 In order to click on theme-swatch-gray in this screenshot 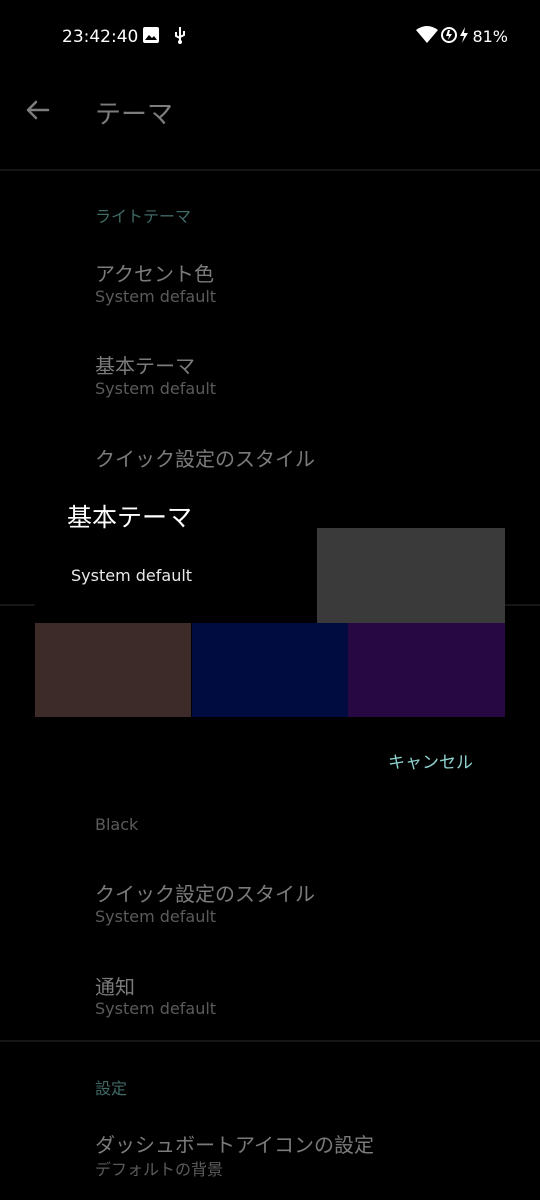, I will do `click(411, 575)`.